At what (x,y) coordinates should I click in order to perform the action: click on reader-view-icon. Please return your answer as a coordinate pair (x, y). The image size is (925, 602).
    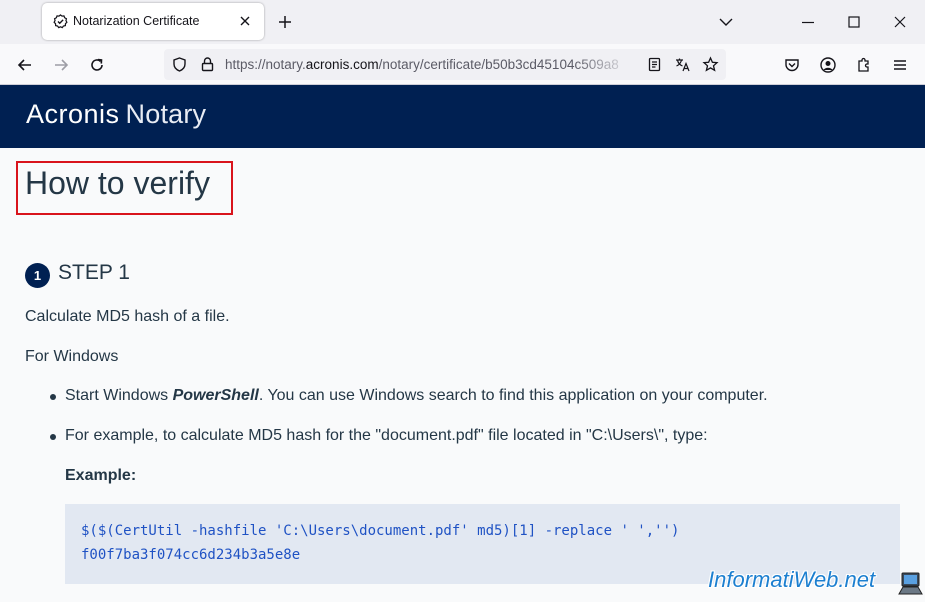
    Looking at the image, I should click on (654, 64).